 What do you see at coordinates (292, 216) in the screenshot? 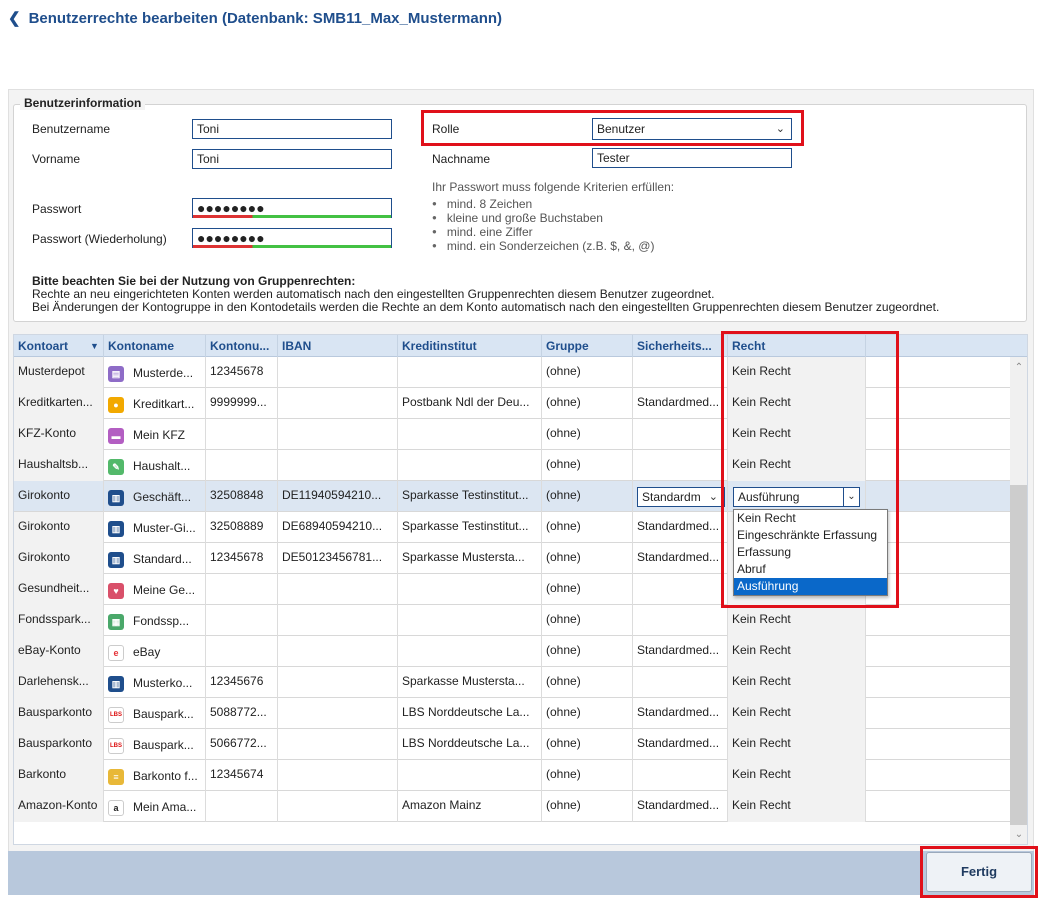
I see `password-strength-bar` at bounding box center [292, 216].